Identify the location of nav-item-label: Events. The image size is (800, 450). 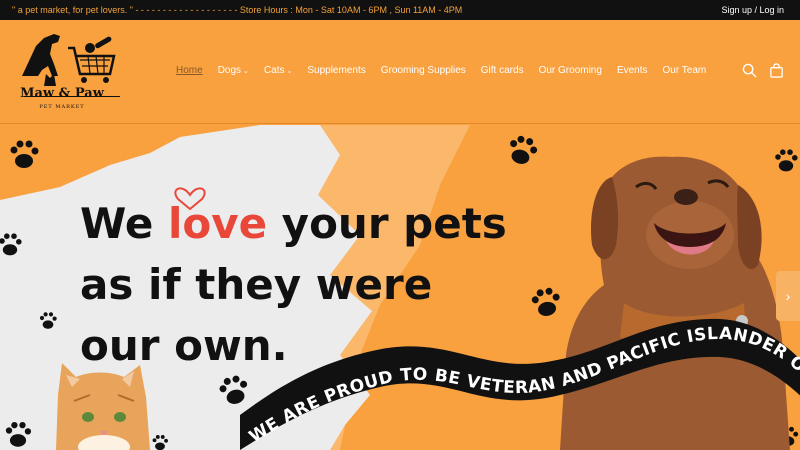
(632, 70).